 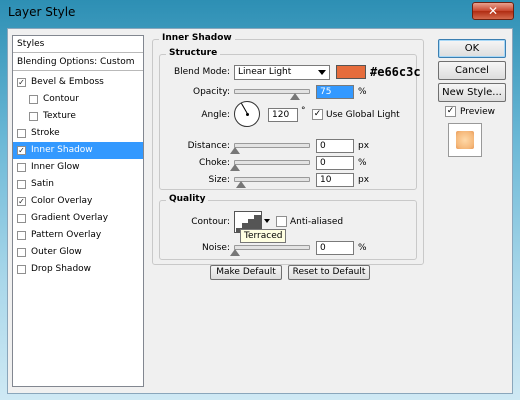 I want to click on style-item-stroke: Stroke, so click(x=78, y=133).